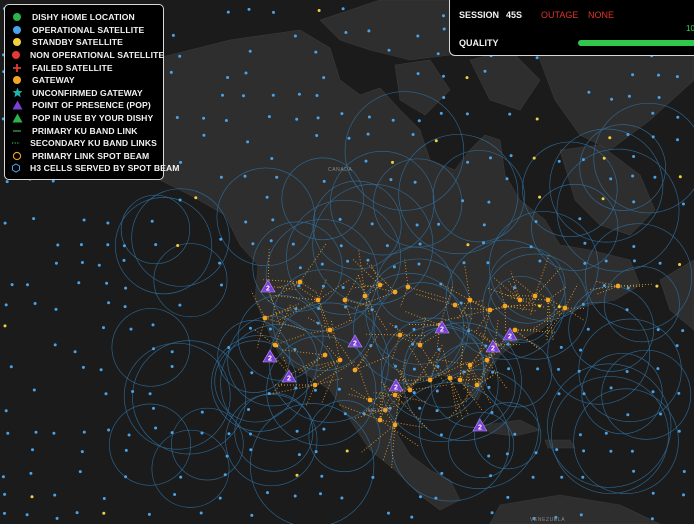  Describe the element at coordinates (601, 15) in the screenshot. I see `outage-value: NONE` at that location.